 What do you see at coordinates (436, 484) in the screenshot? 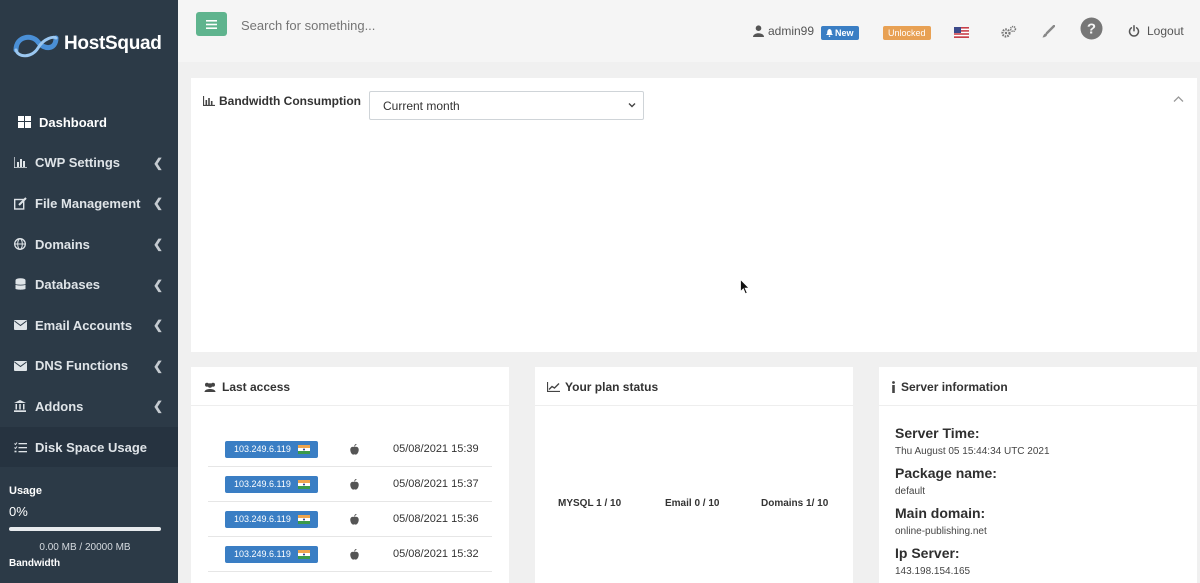
I see `access-time: 05/08/2021 15:37` at bounding box center [436, 484].